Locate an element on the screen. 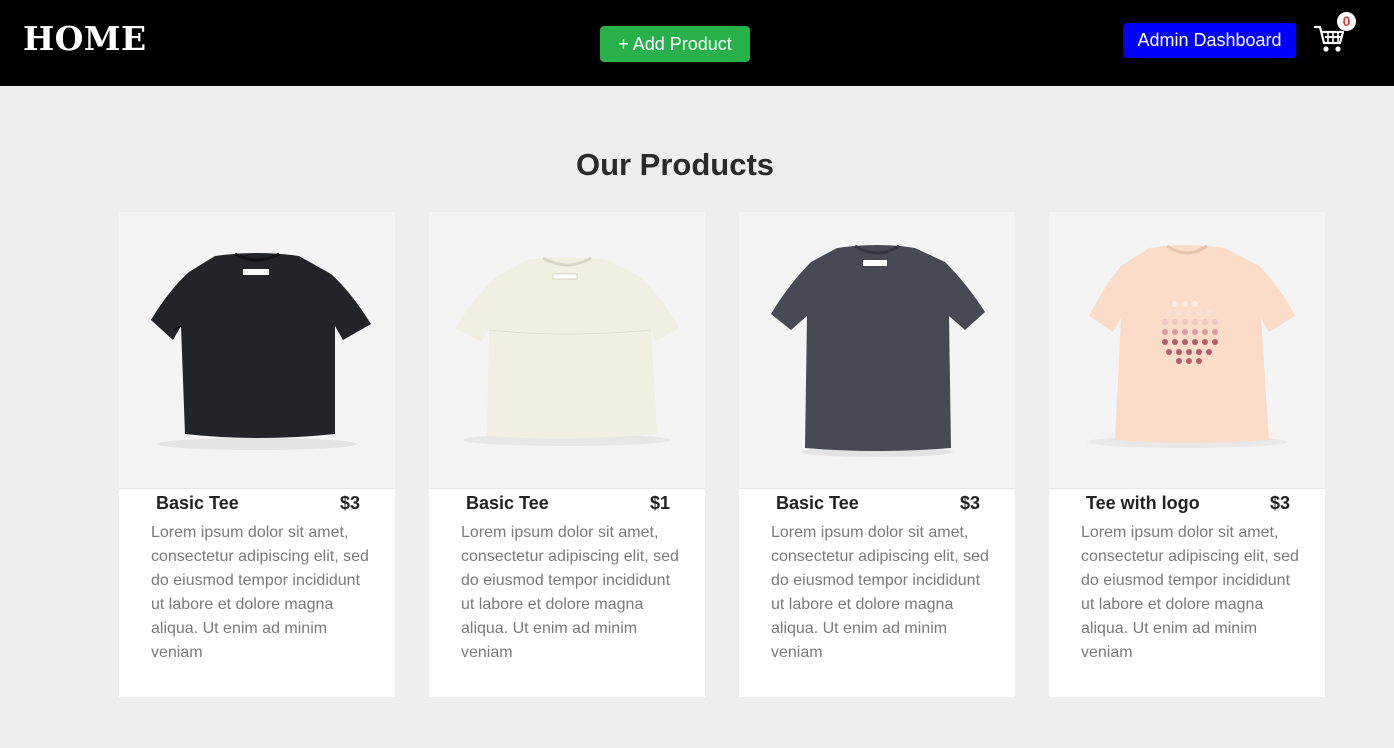  cart-count-badge: 0 is located at coordinates (1346, 21).